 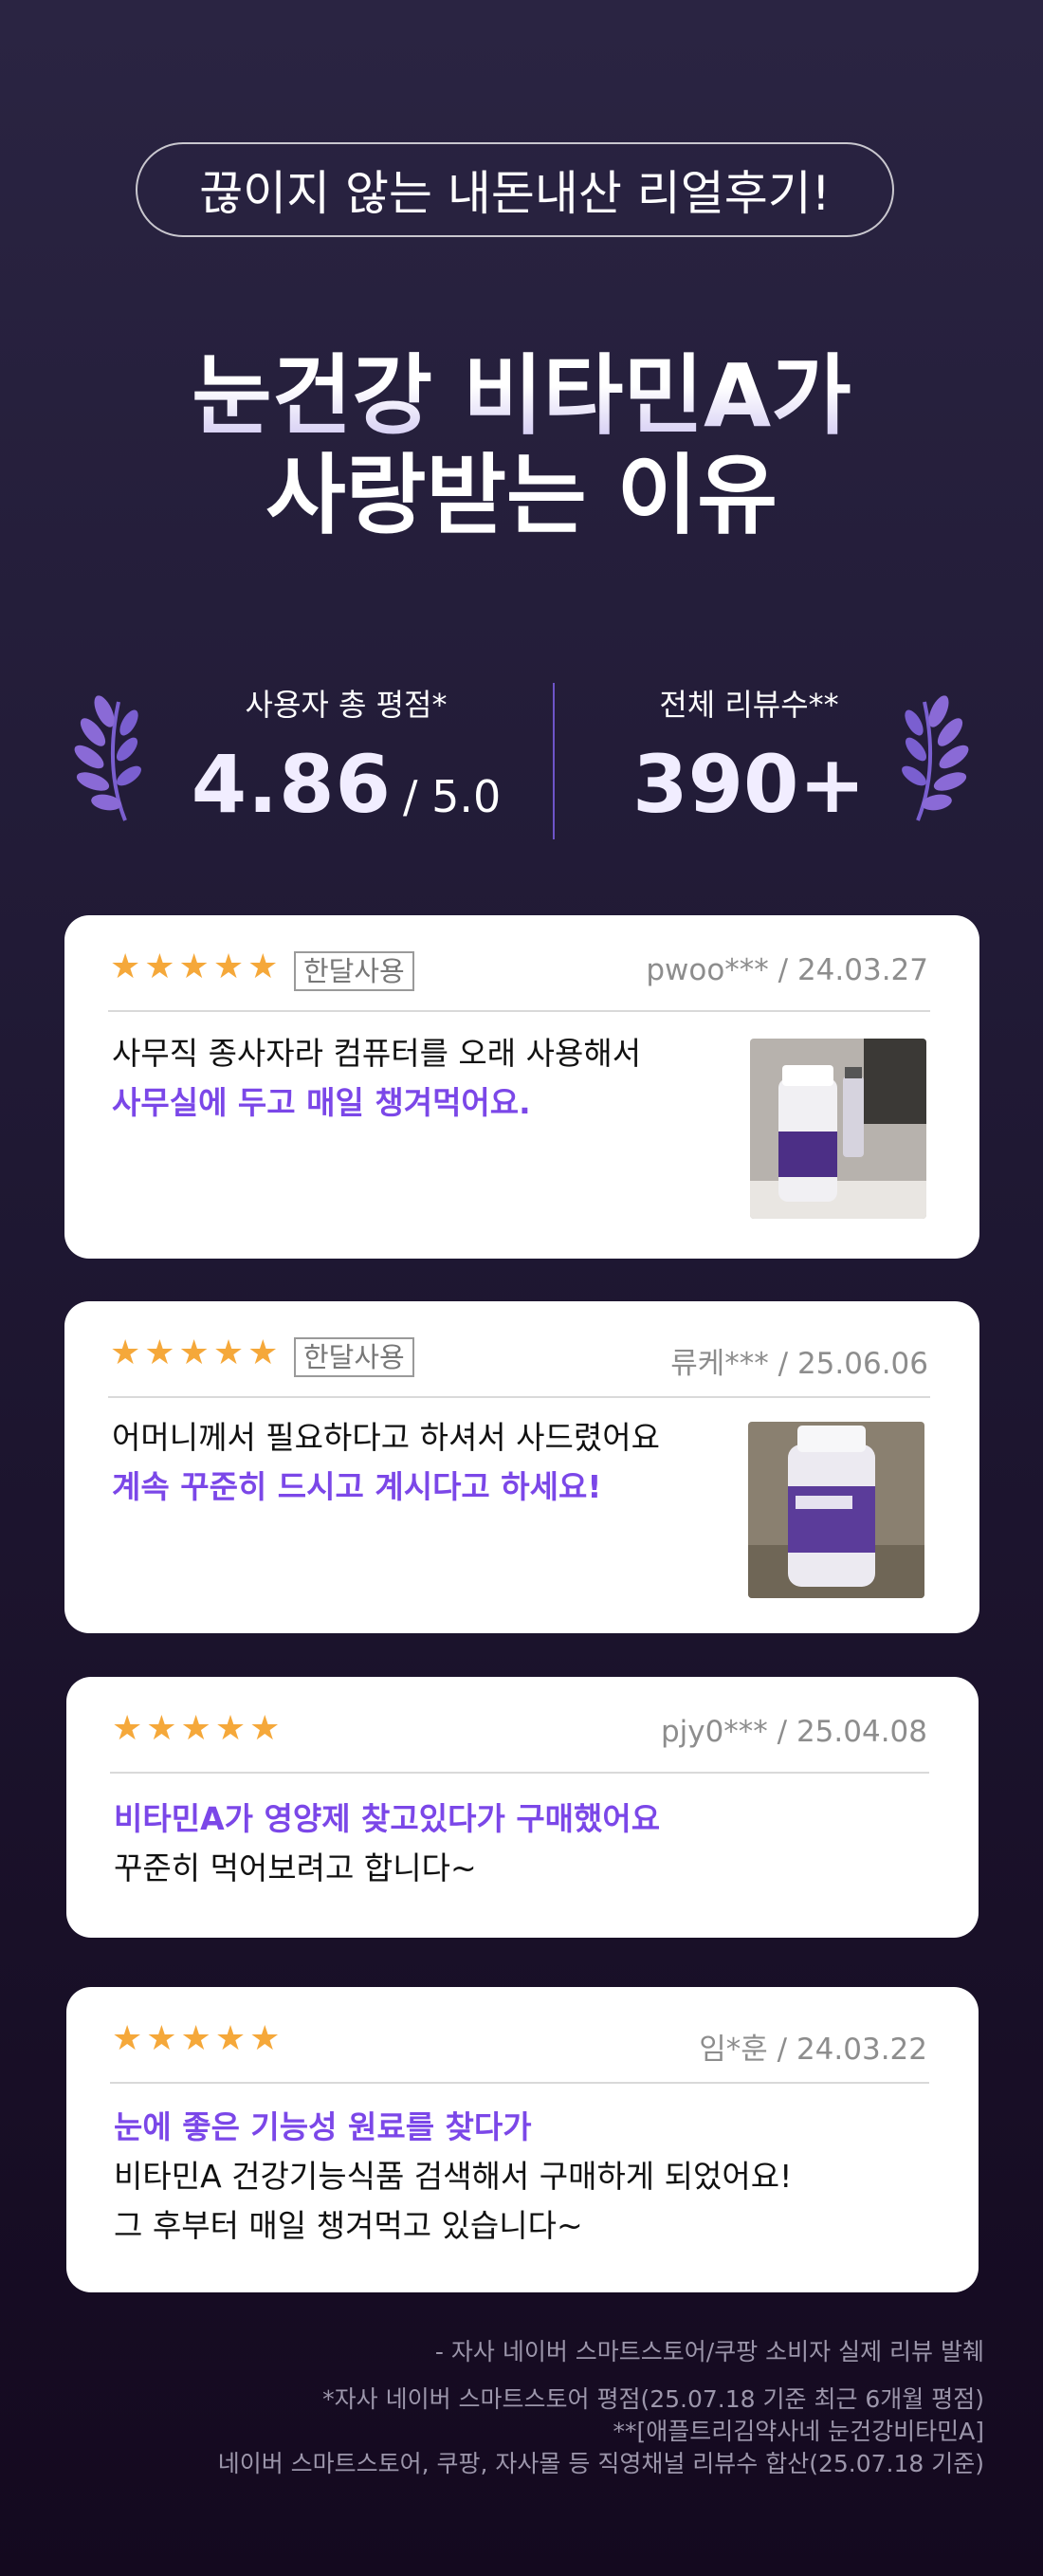 I want to click on review-banner: 끊이지 않는 내돈내산 리얼후기!, so click(x=515, y=189).